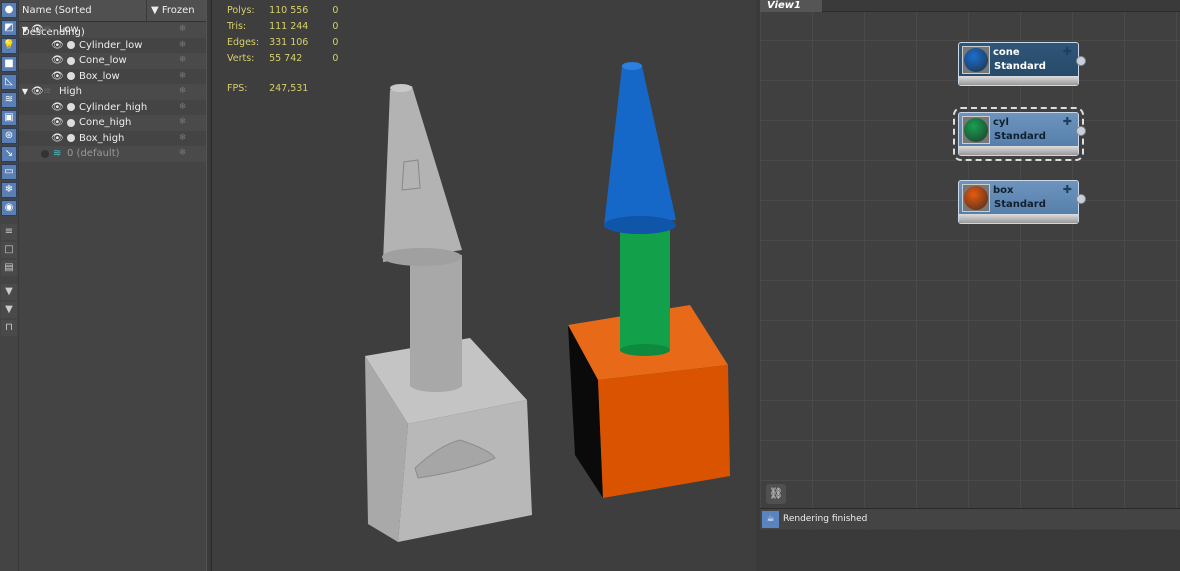 The width and height of the screenshot is (1180, 571). Describe the element at coordinates (791, 6) in the screenshot. I see `tab-view1: View1` at that location.